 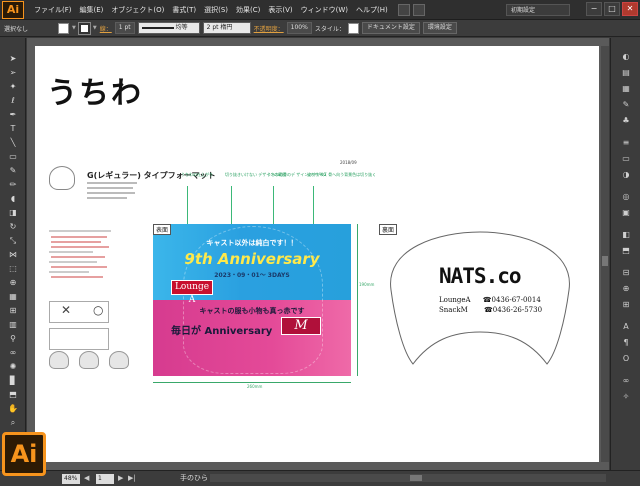 What do you see at coordinates (86, 478) in the screenshot?
I see `previous-artboard-icon: ◀` at bounding box center [86, 478].